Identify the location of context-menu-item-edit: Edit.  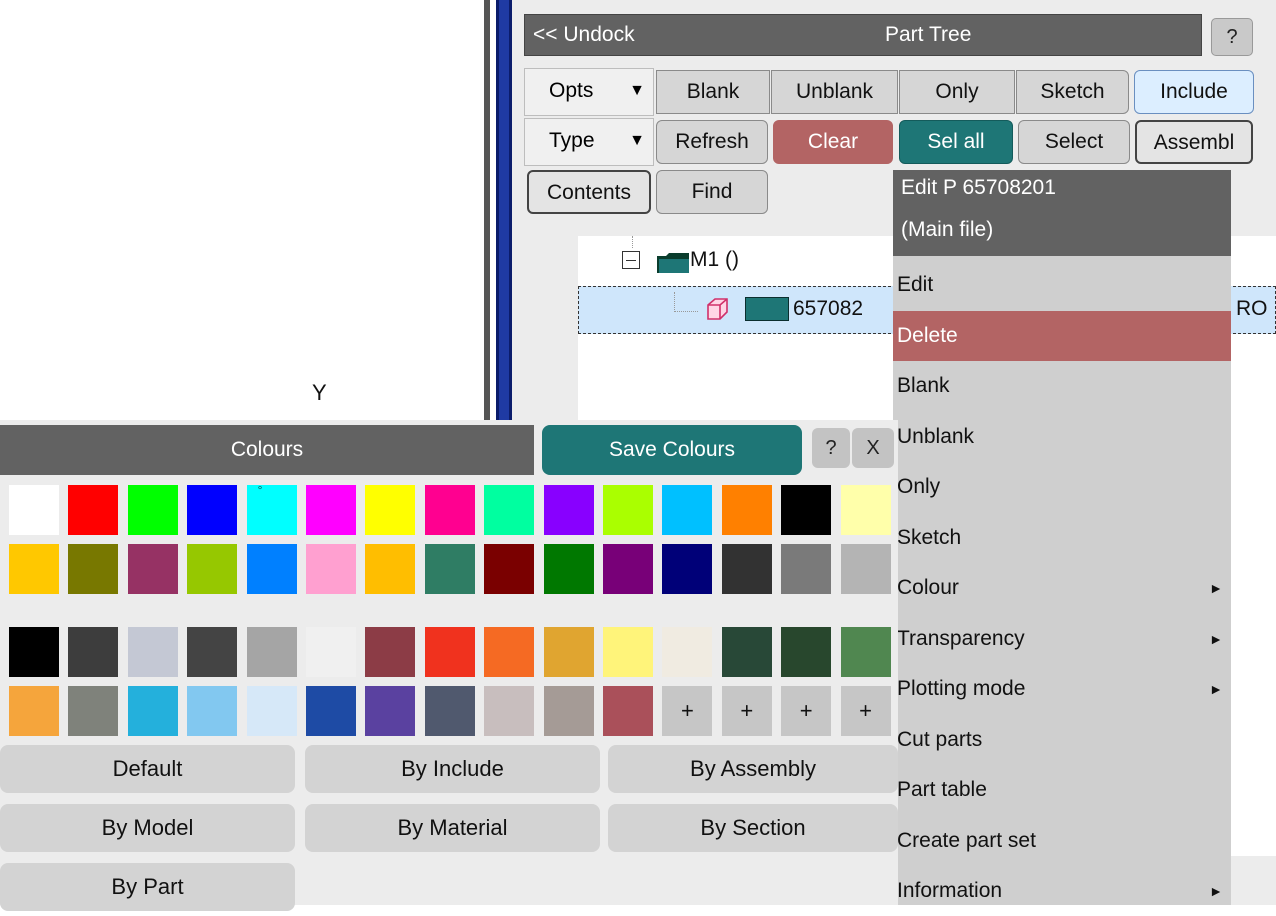
(1062, 285).